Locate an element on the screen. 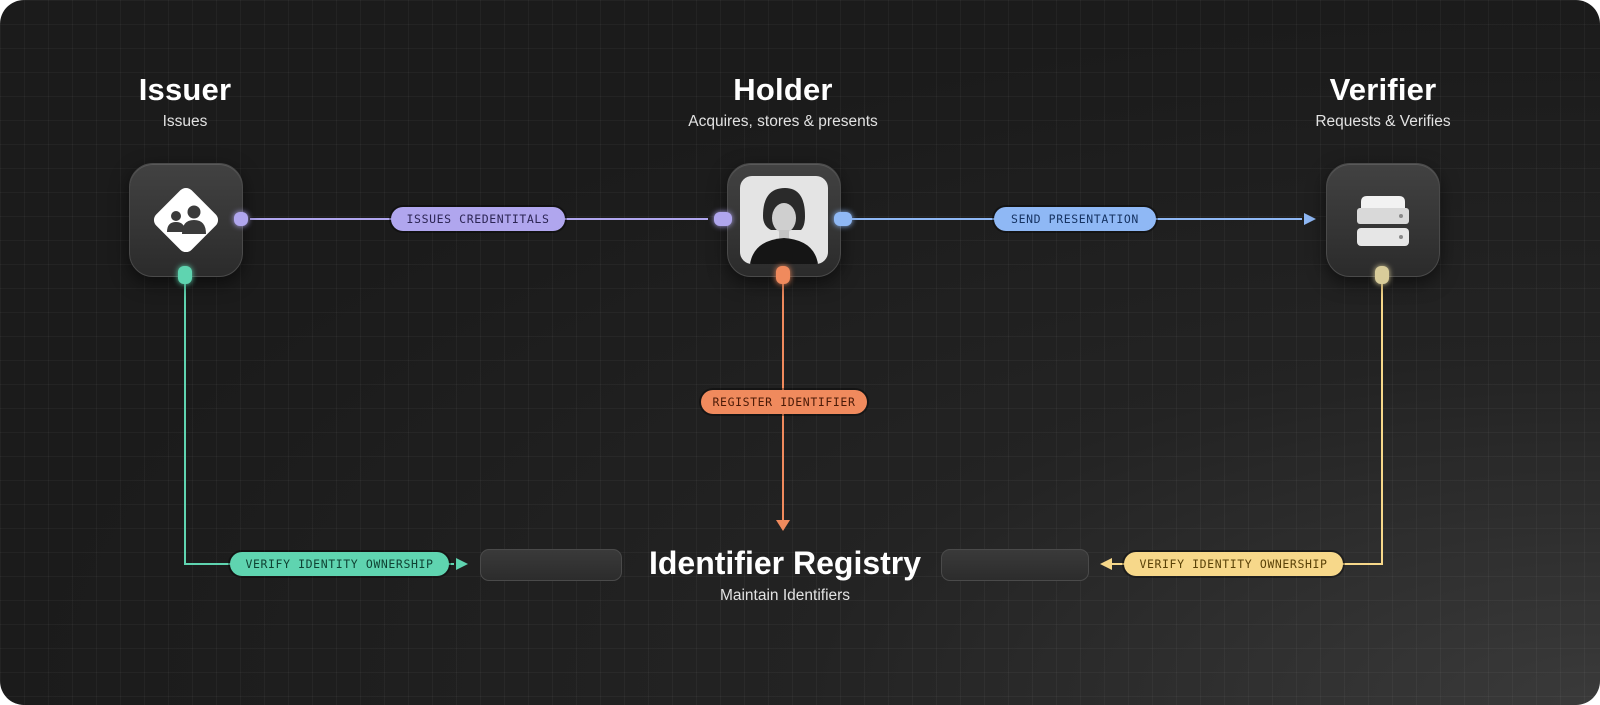 This screenshot has height=705, width=1600. holder-left-port is located at coordinates (723, 219).